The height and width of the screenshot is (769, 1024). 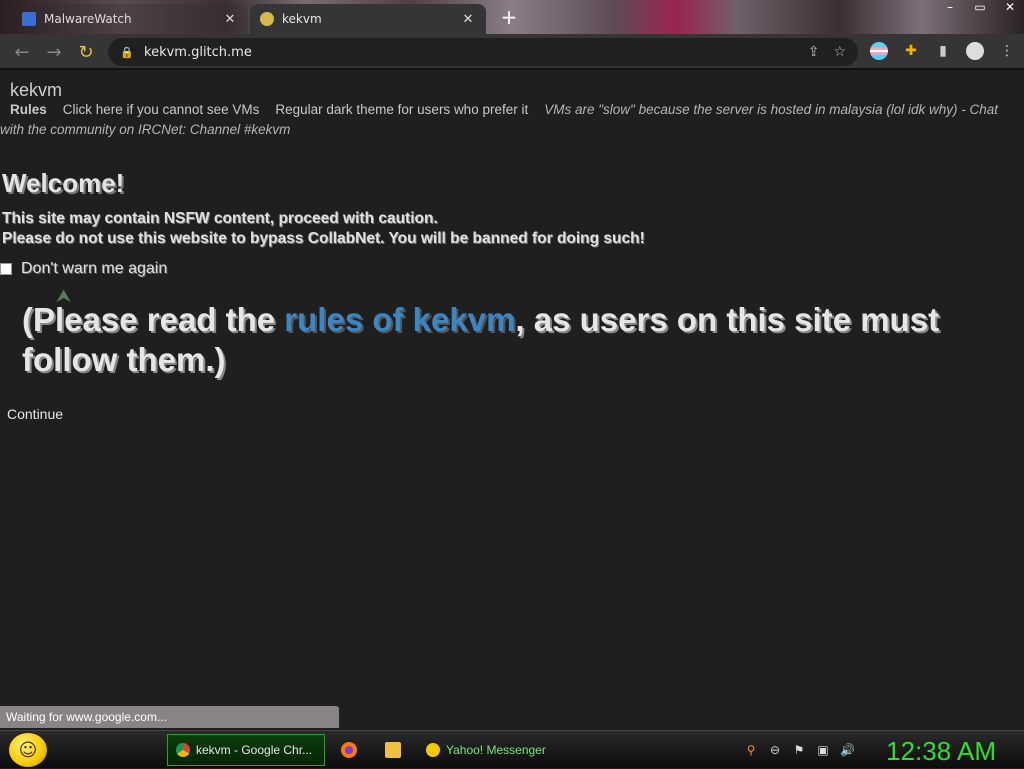 What do you see at coordinates (22, 52) in the screenshot?
I see `back-arrow-icon: ←` at bounding box center [22, 52].